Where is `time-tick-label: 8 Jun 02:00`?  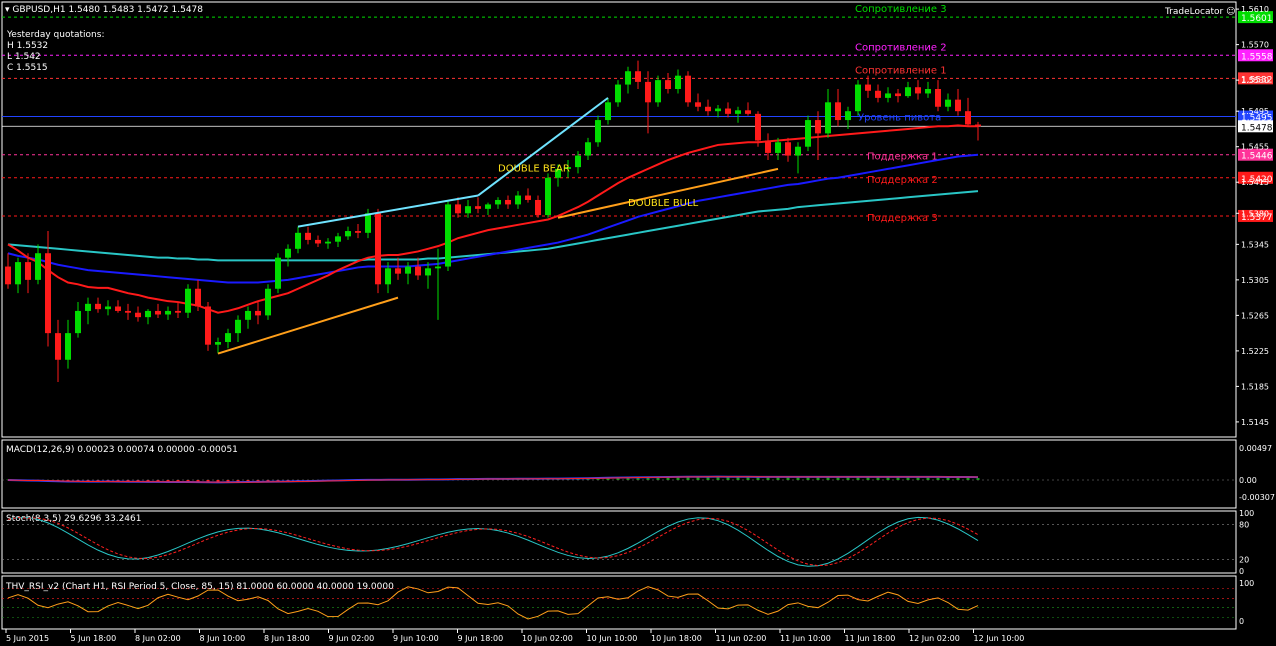
time-tick-label: 8 Jun 02:00 is located at coordinates (158, 638).